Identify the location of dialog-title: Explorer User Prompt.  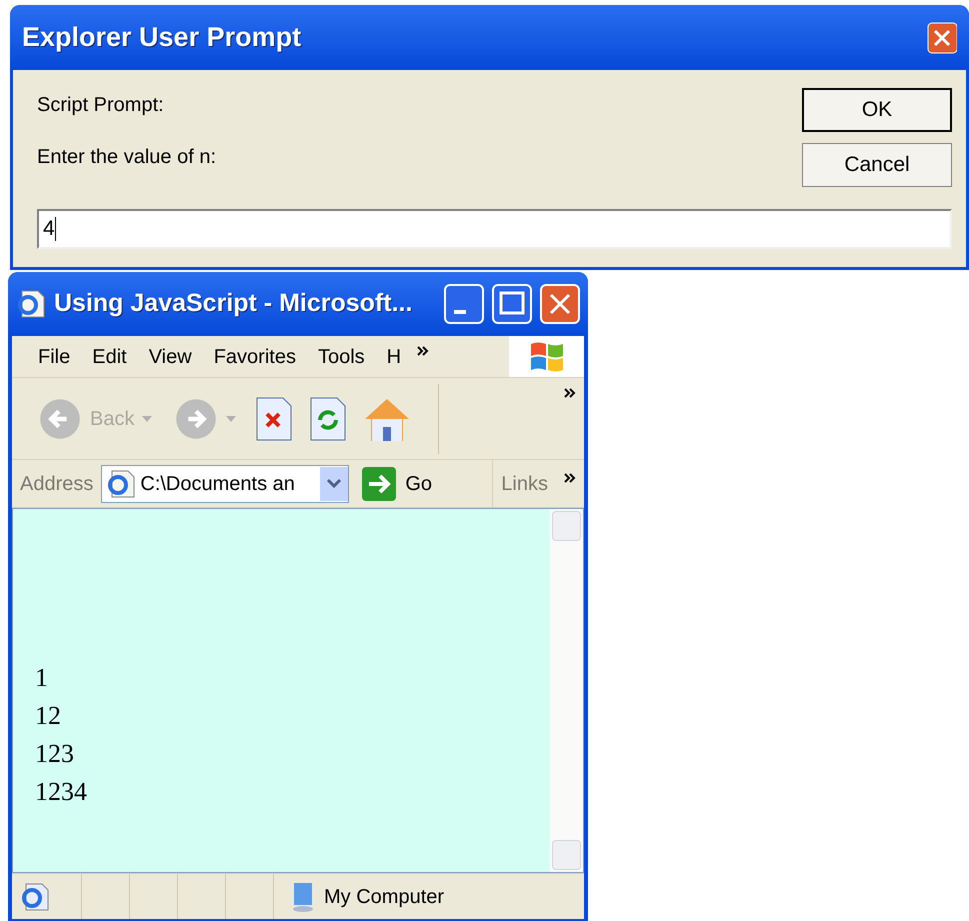
(162, 37).